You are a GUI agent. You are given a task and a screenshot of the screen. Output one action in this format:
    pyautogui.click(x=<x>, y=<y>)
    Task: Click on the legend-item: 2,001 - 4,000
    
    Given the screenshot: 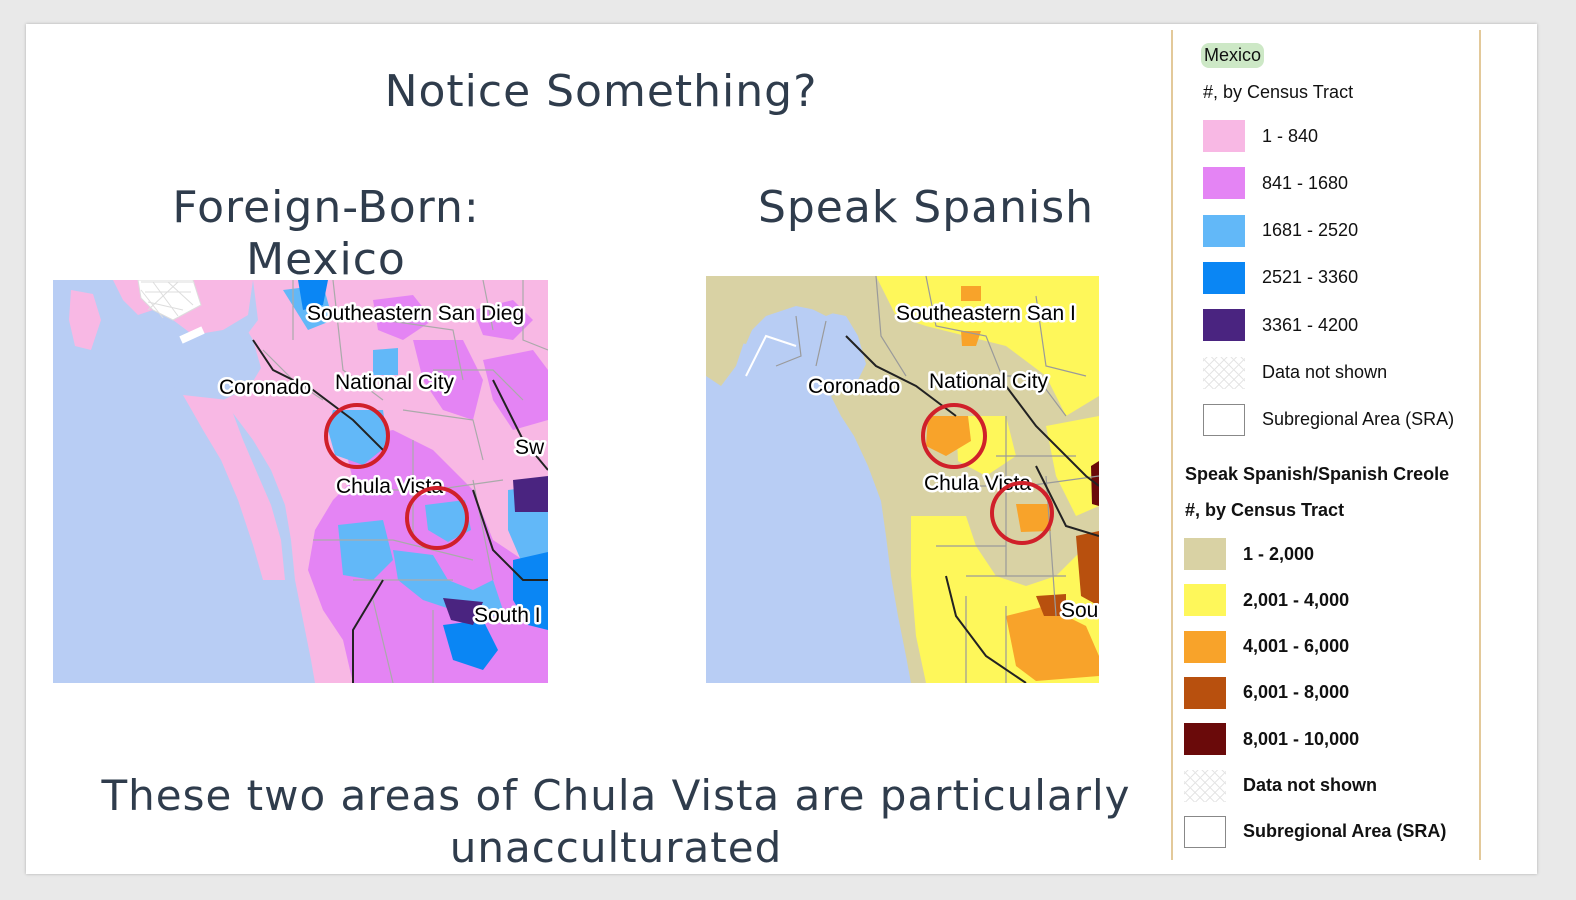 What is the action you would take?
    pyautogui.click(x=1266, y=600)
    